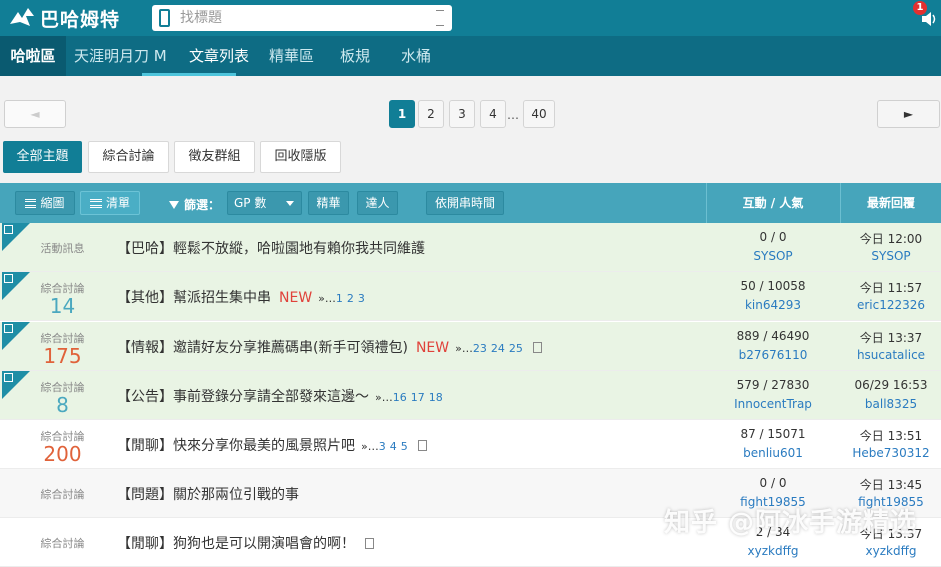 This screenshot has width=941, height=567. Describe the element at coordinates (773, 453) in the screenshot. I see `author-link: benliu601` at that location.